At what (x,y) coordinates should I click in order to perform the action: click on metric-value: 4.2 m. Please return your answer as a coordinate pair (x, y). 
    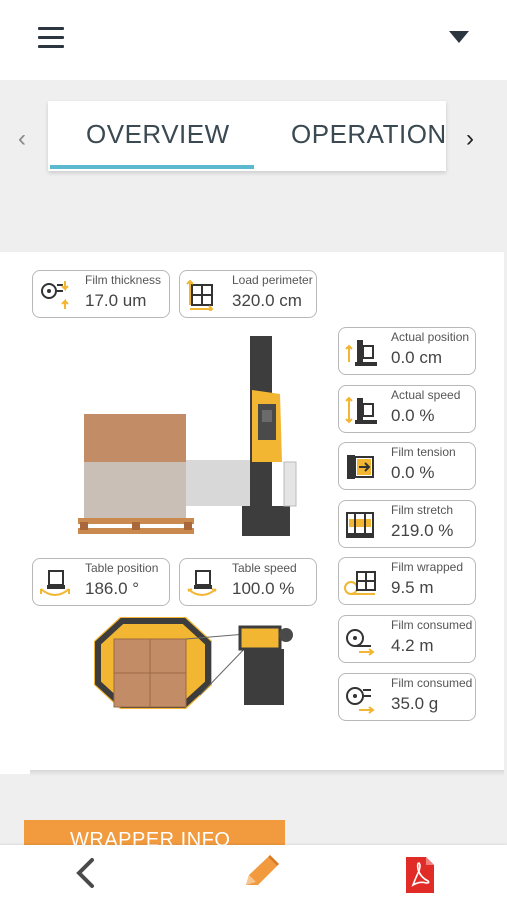
    Looking at the image, I should click on (412, 645).